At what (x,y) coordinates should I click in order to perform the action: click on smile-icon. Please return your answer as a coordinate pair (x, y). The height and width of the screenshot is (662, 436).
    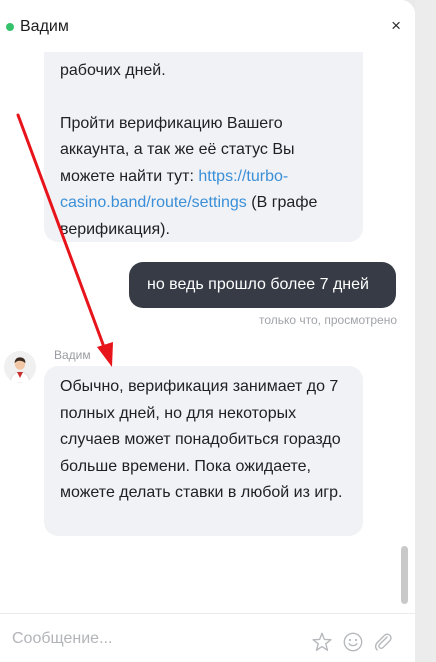
    Looking at the image, I should click on (353, 642).